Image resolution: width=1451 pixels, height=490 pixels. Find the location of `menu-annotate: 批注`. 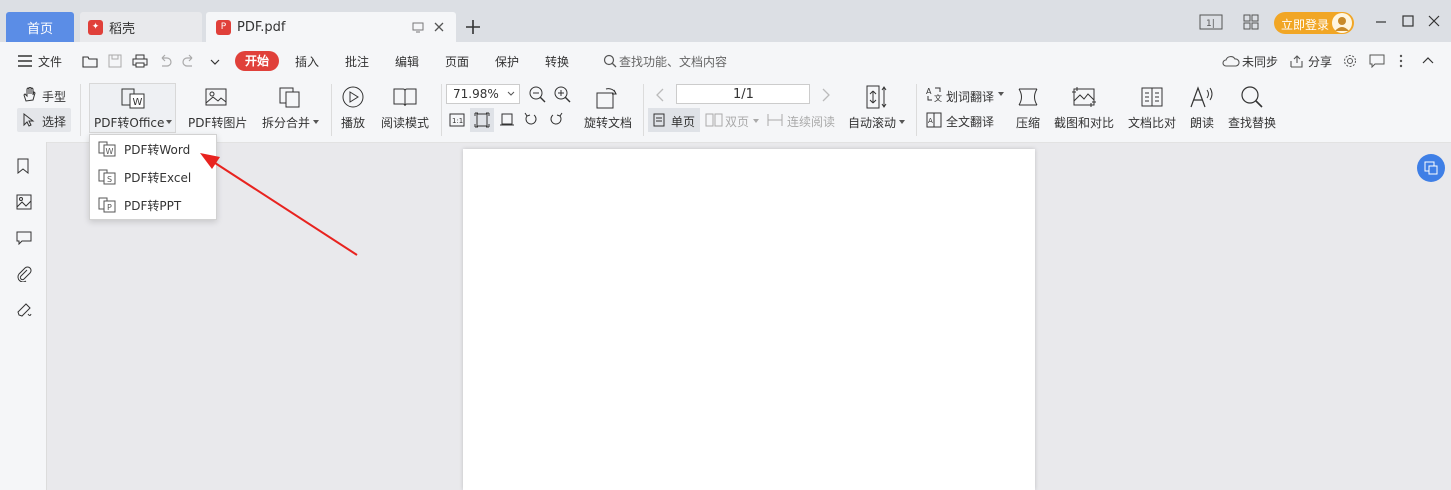

menu-annotate: 批注 is located at coordinates (357, 61).